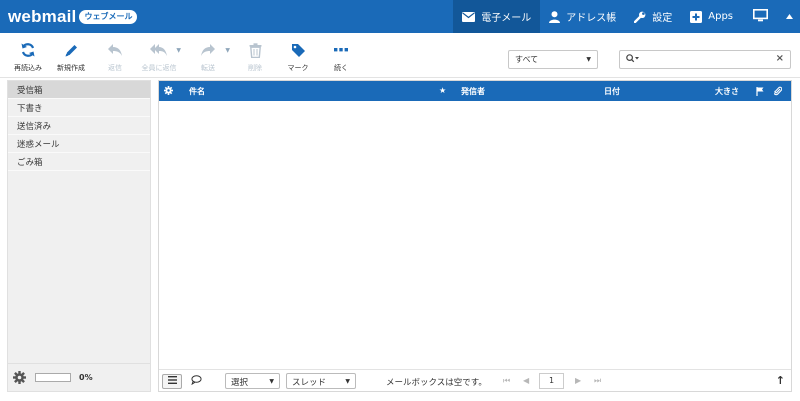  Describe the element at coordinates (551, 381) in the screenshot. I see `page-number-input: 1` at that location.